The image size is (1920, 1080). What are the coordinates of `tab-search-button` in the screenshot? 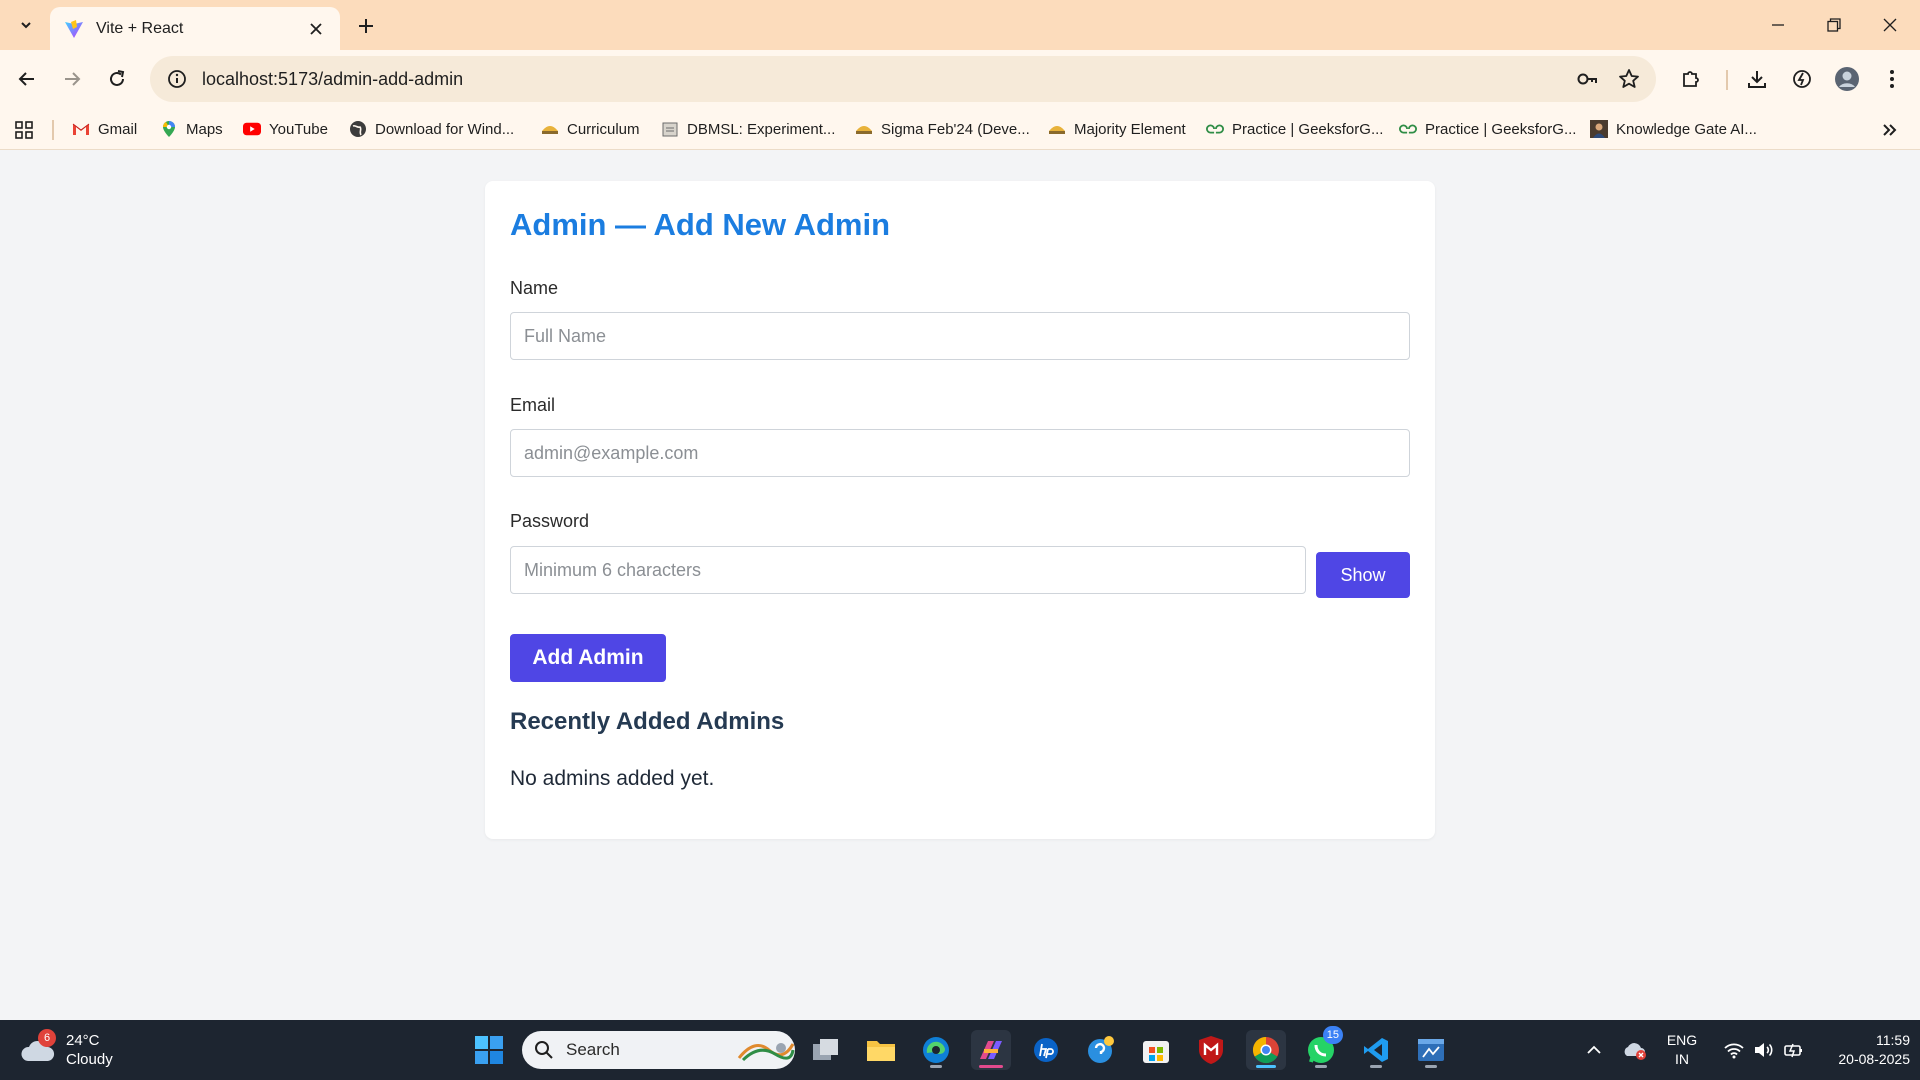 It's located at (26, 25).